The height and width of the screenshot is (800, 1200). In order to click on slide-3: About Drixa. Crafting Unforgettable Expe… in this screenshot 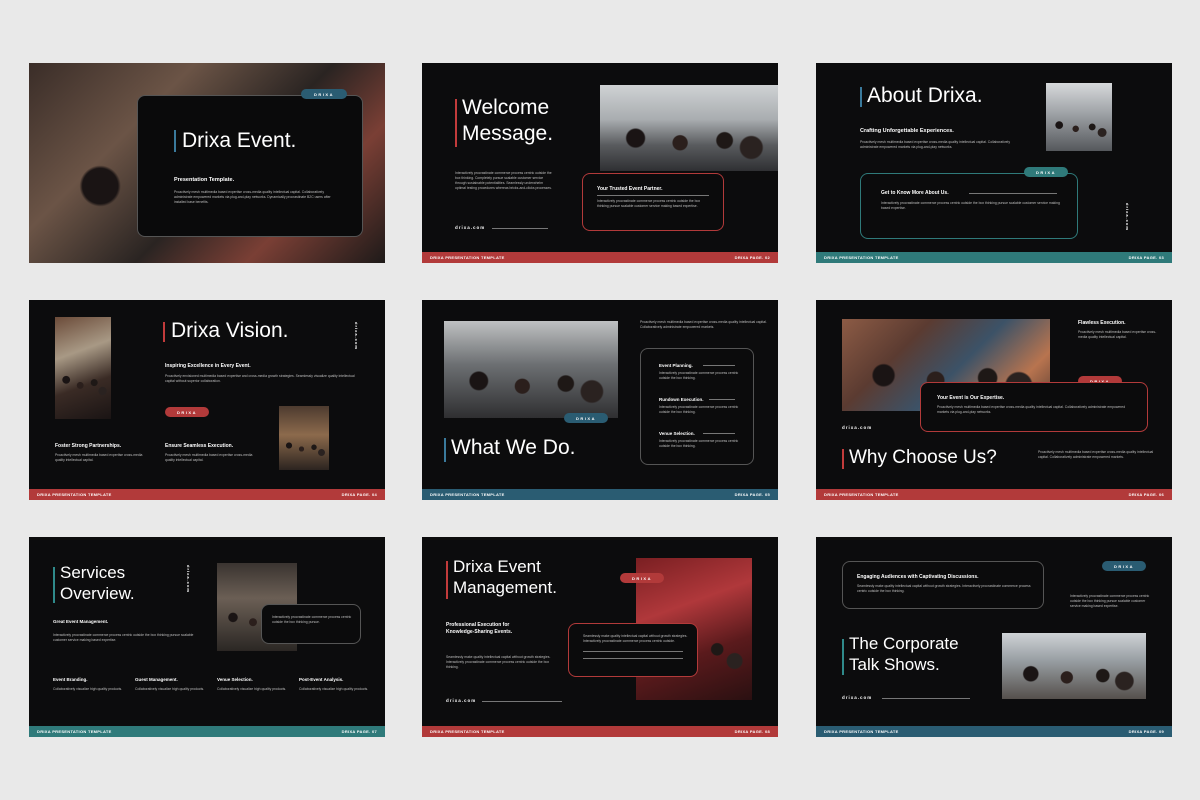, I will do `click(994, 163)`.